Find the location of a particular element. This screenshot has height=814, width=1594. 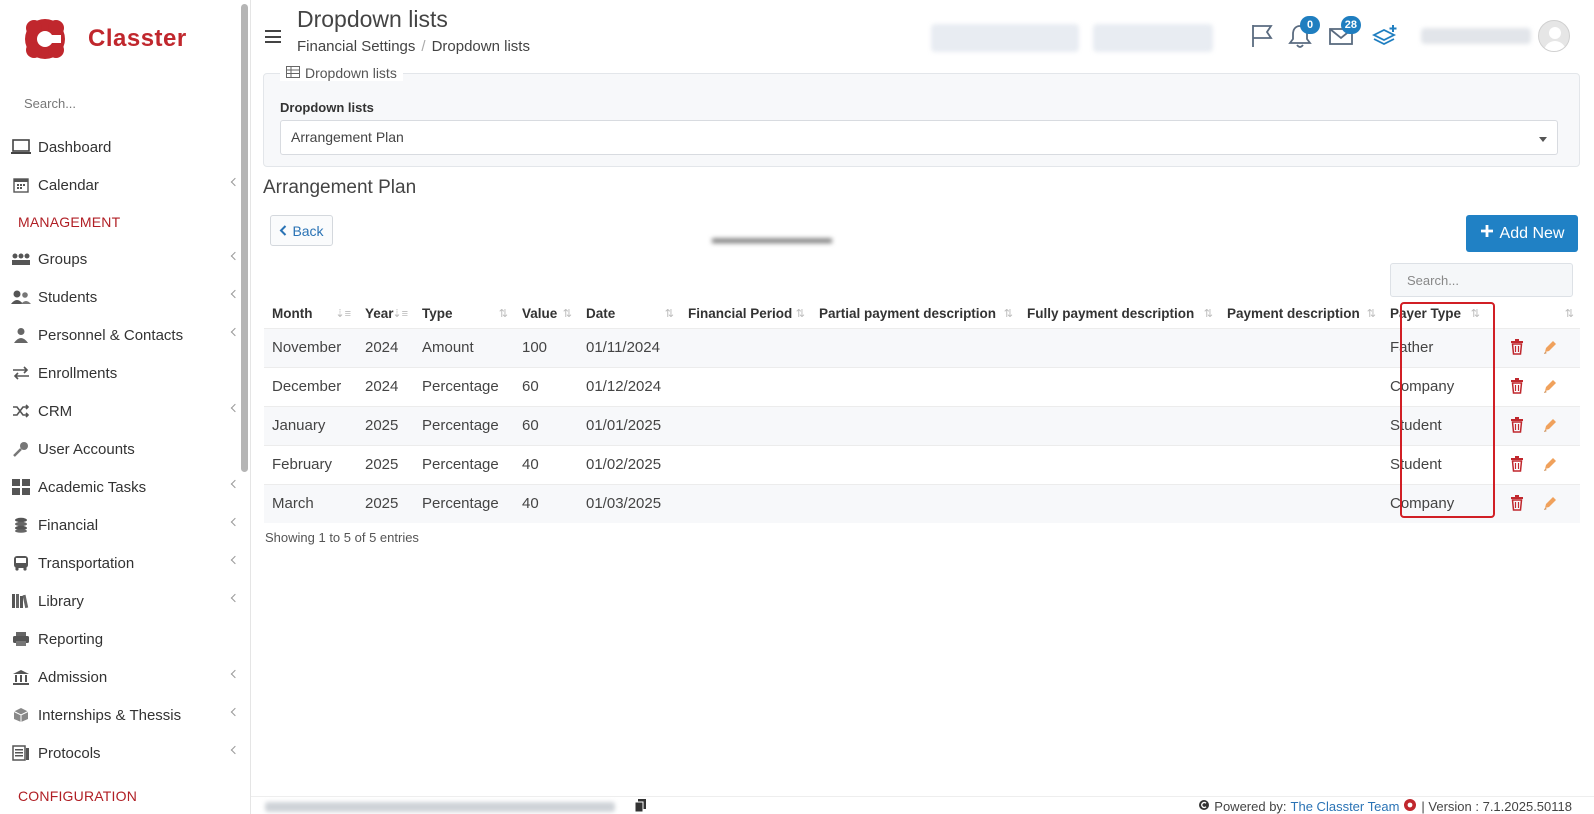

table-cell: Father is located at coordinates (1434, 347).